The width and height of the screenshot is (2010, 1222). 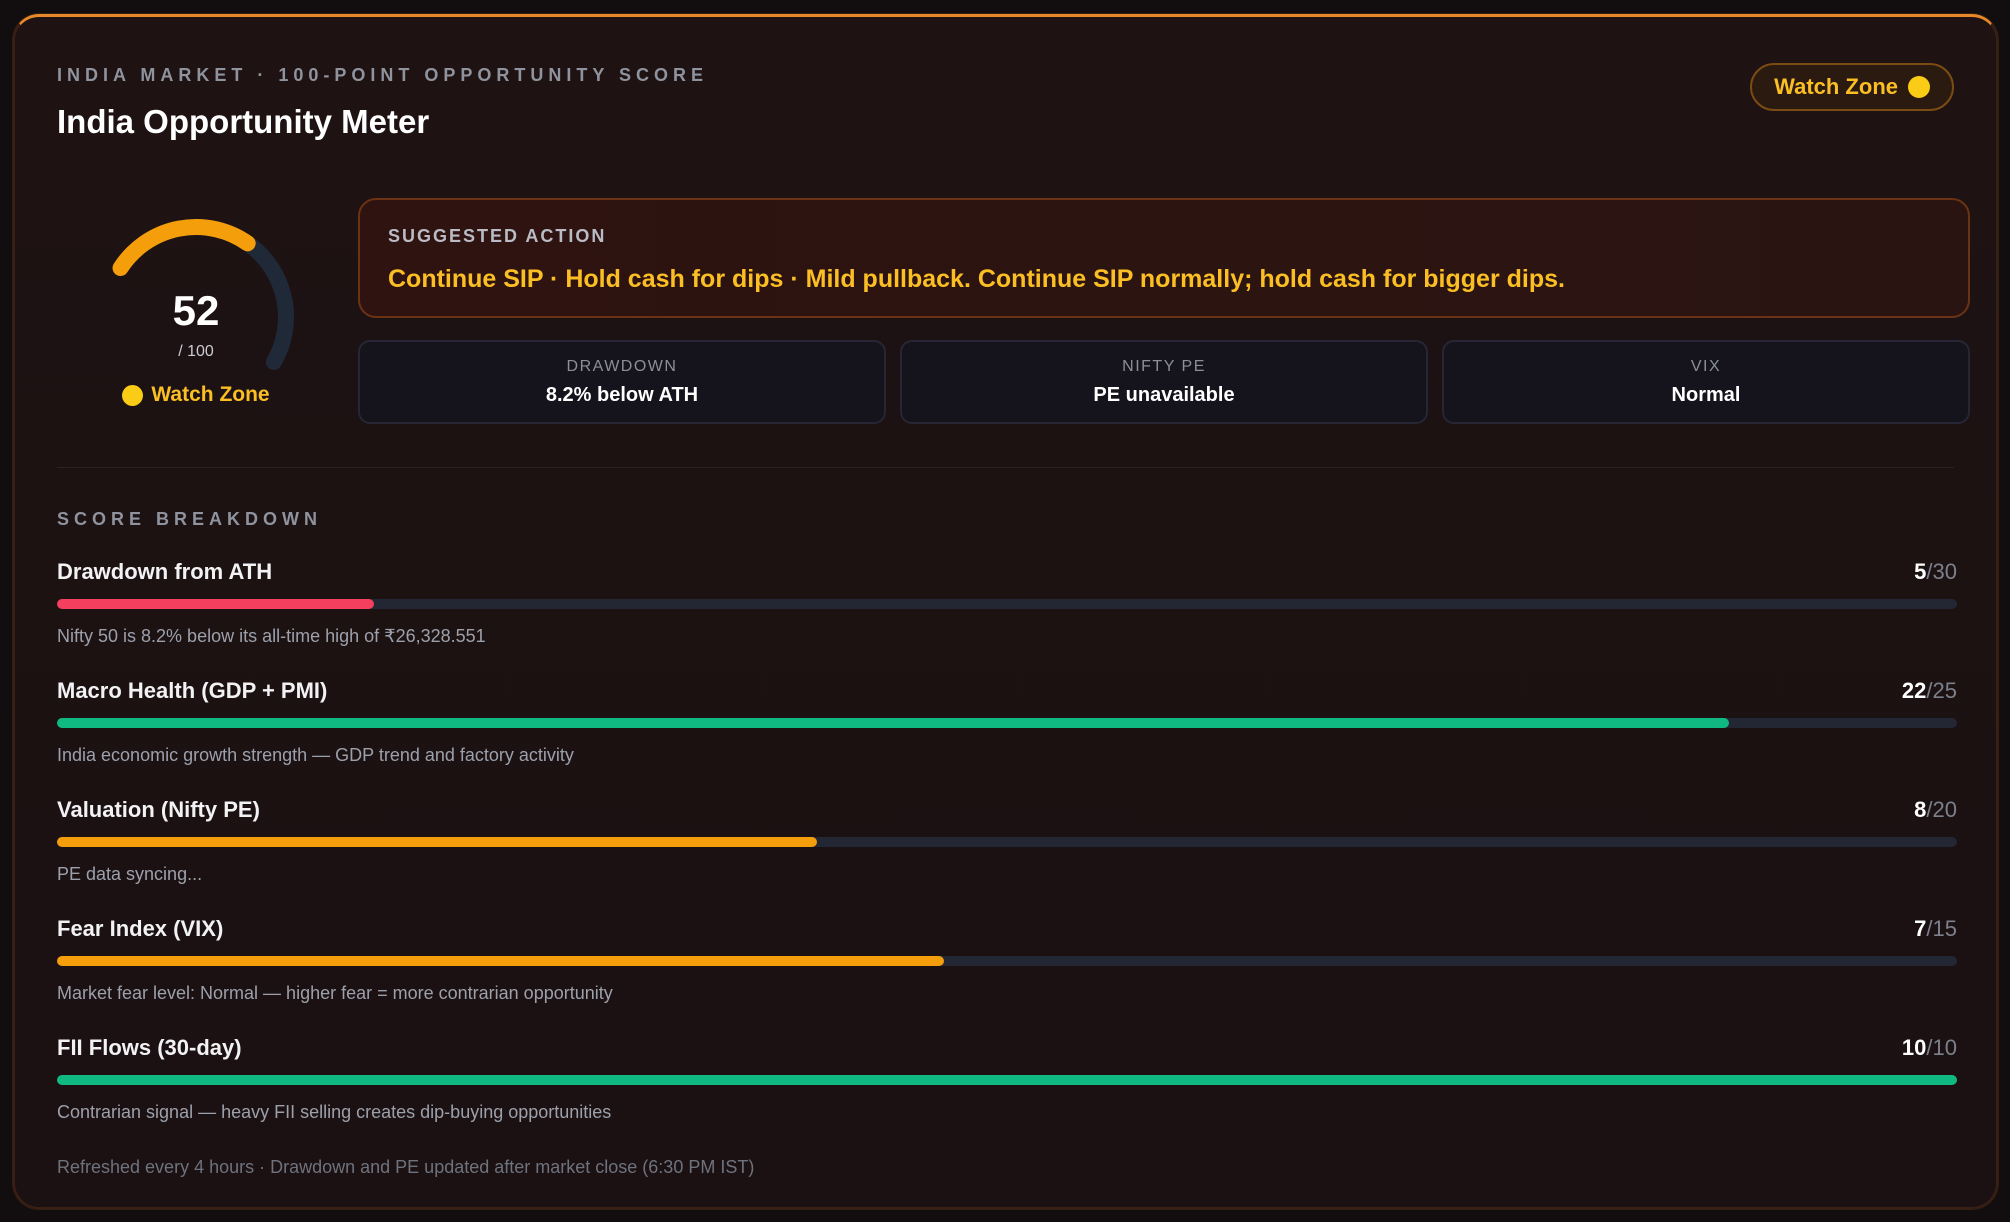 I want to click on row-score: 22/25, so click(x=1929, y=691).